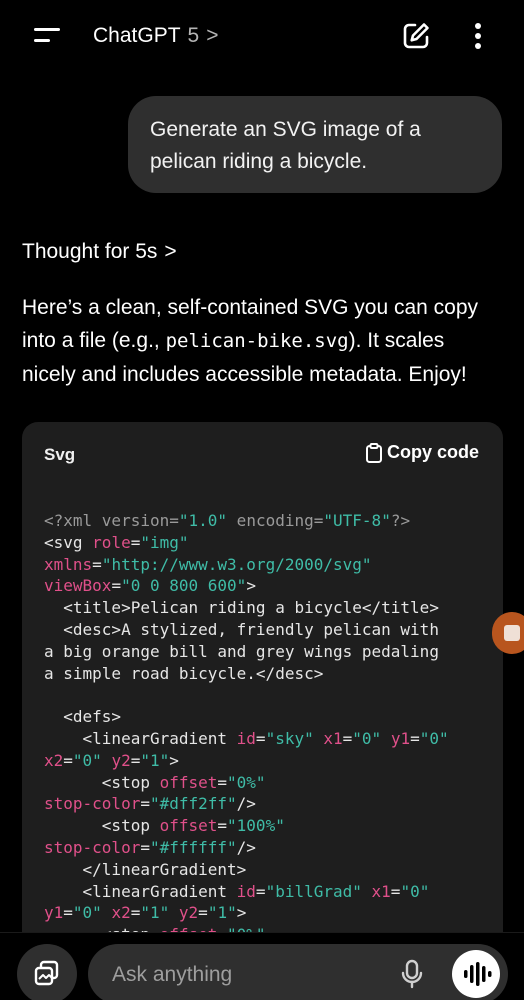 The image size is (524, 1000). Describe the element at coordinates (433, 452) in the screenshot. I see `copy-code-label: Copy code` at that location.